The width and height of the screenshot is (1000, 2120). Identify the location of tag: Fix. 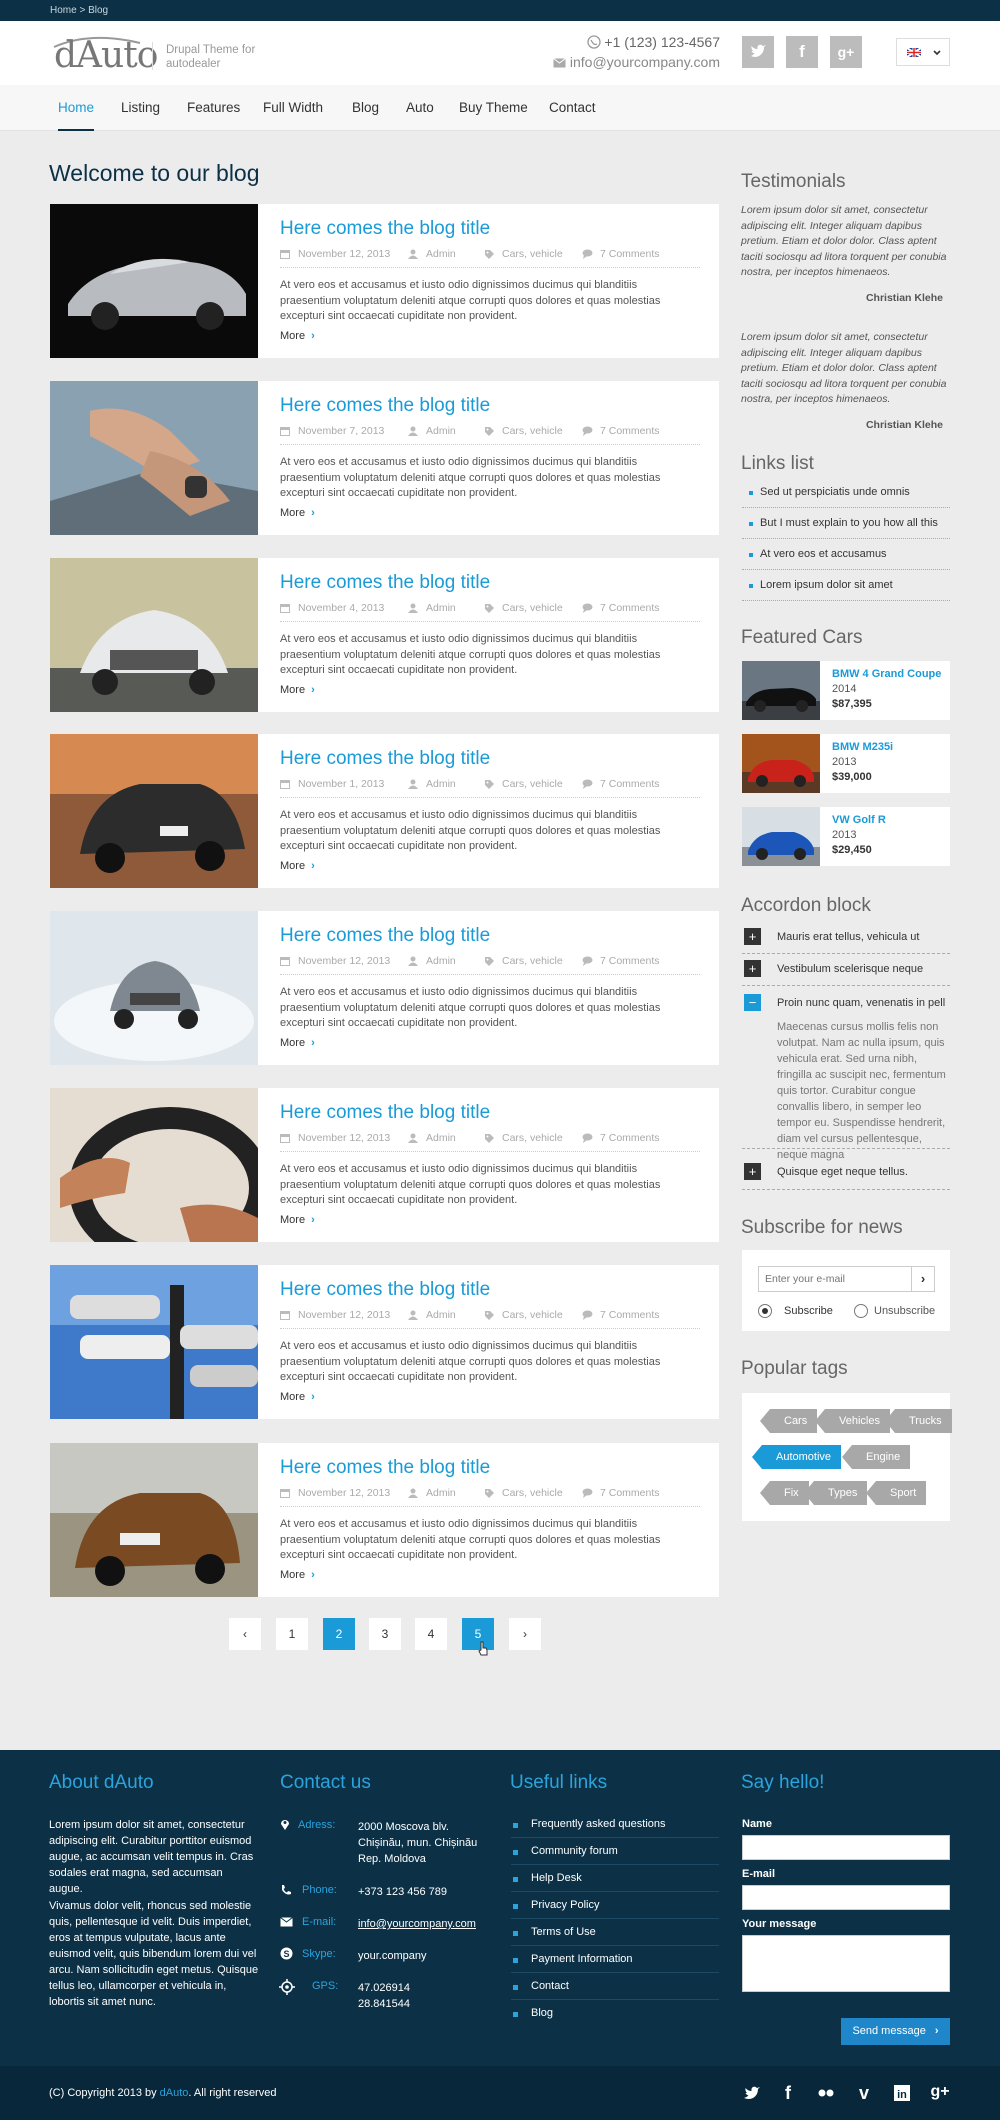
(784, 1493).